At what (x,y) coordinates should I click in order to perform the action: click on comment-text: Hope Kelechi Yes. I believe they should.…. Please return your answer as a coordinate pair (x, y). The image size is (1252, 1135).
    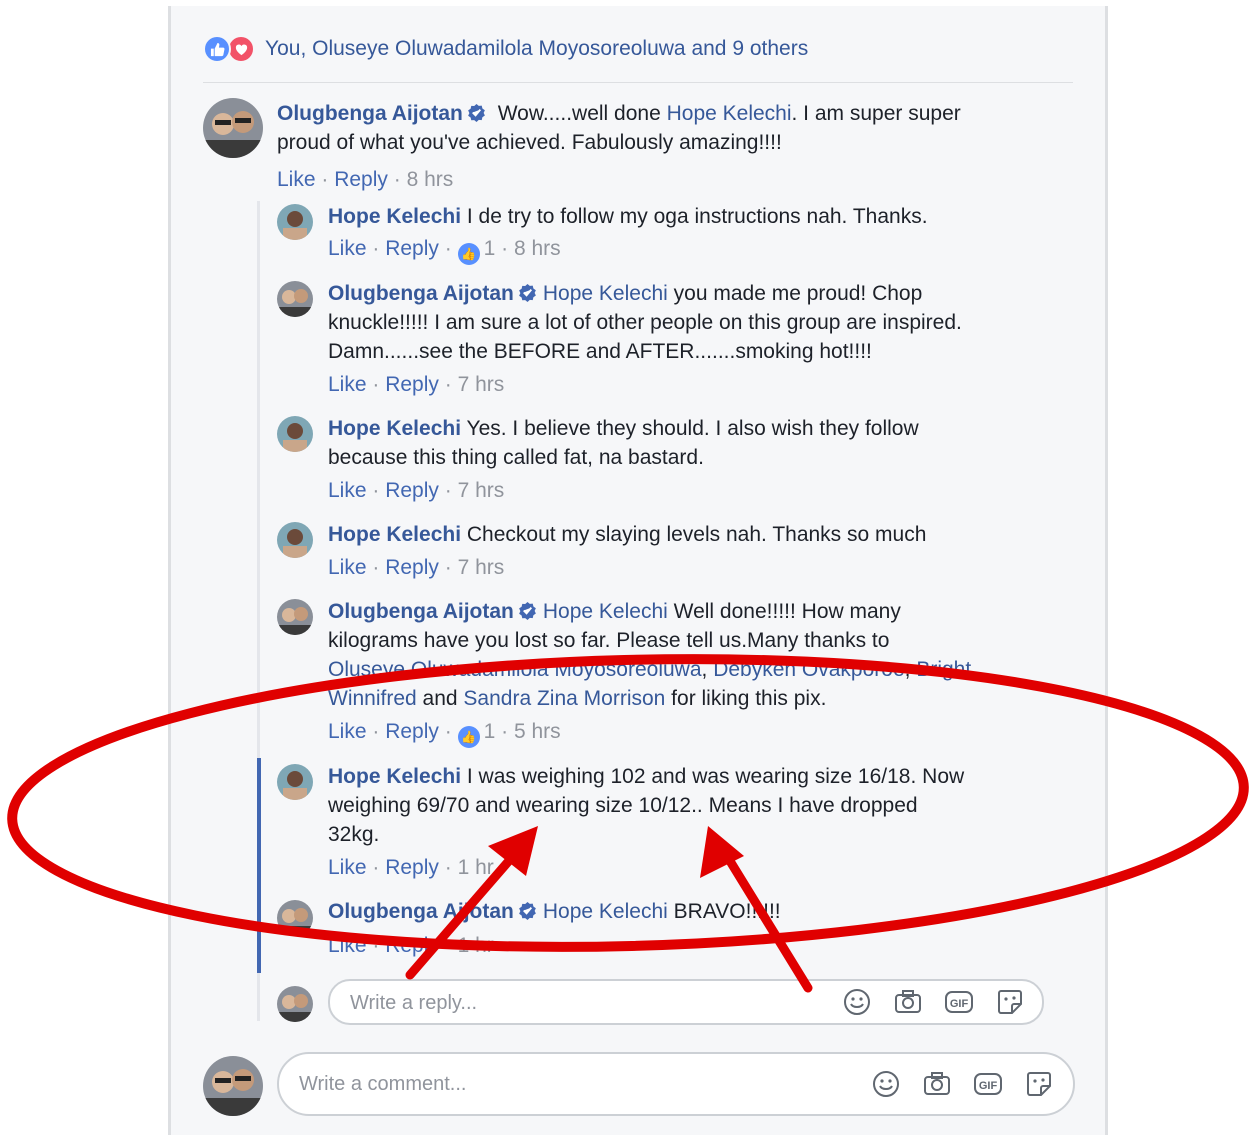
    Looking at the image, I should click on (623, 443).